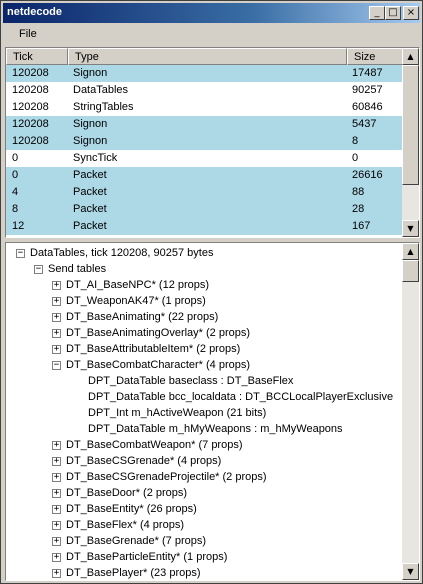  Describe the element at coordinates (367, 107) in the screenshot. I see `cell-size: 60846` at that location.